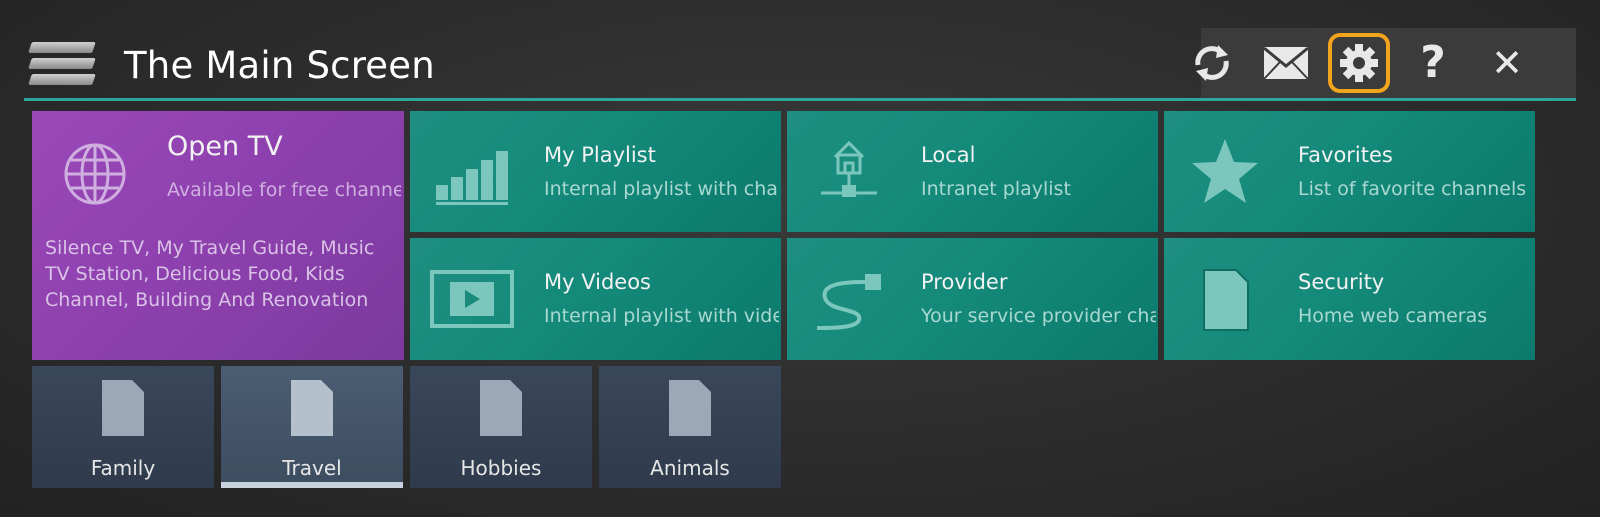 This screenshot has width=1600, height=517. Describe the element at coordinates (661, 316) in the screenshot. I see `tile-subtitle: Internal playlist with videos` at that location.